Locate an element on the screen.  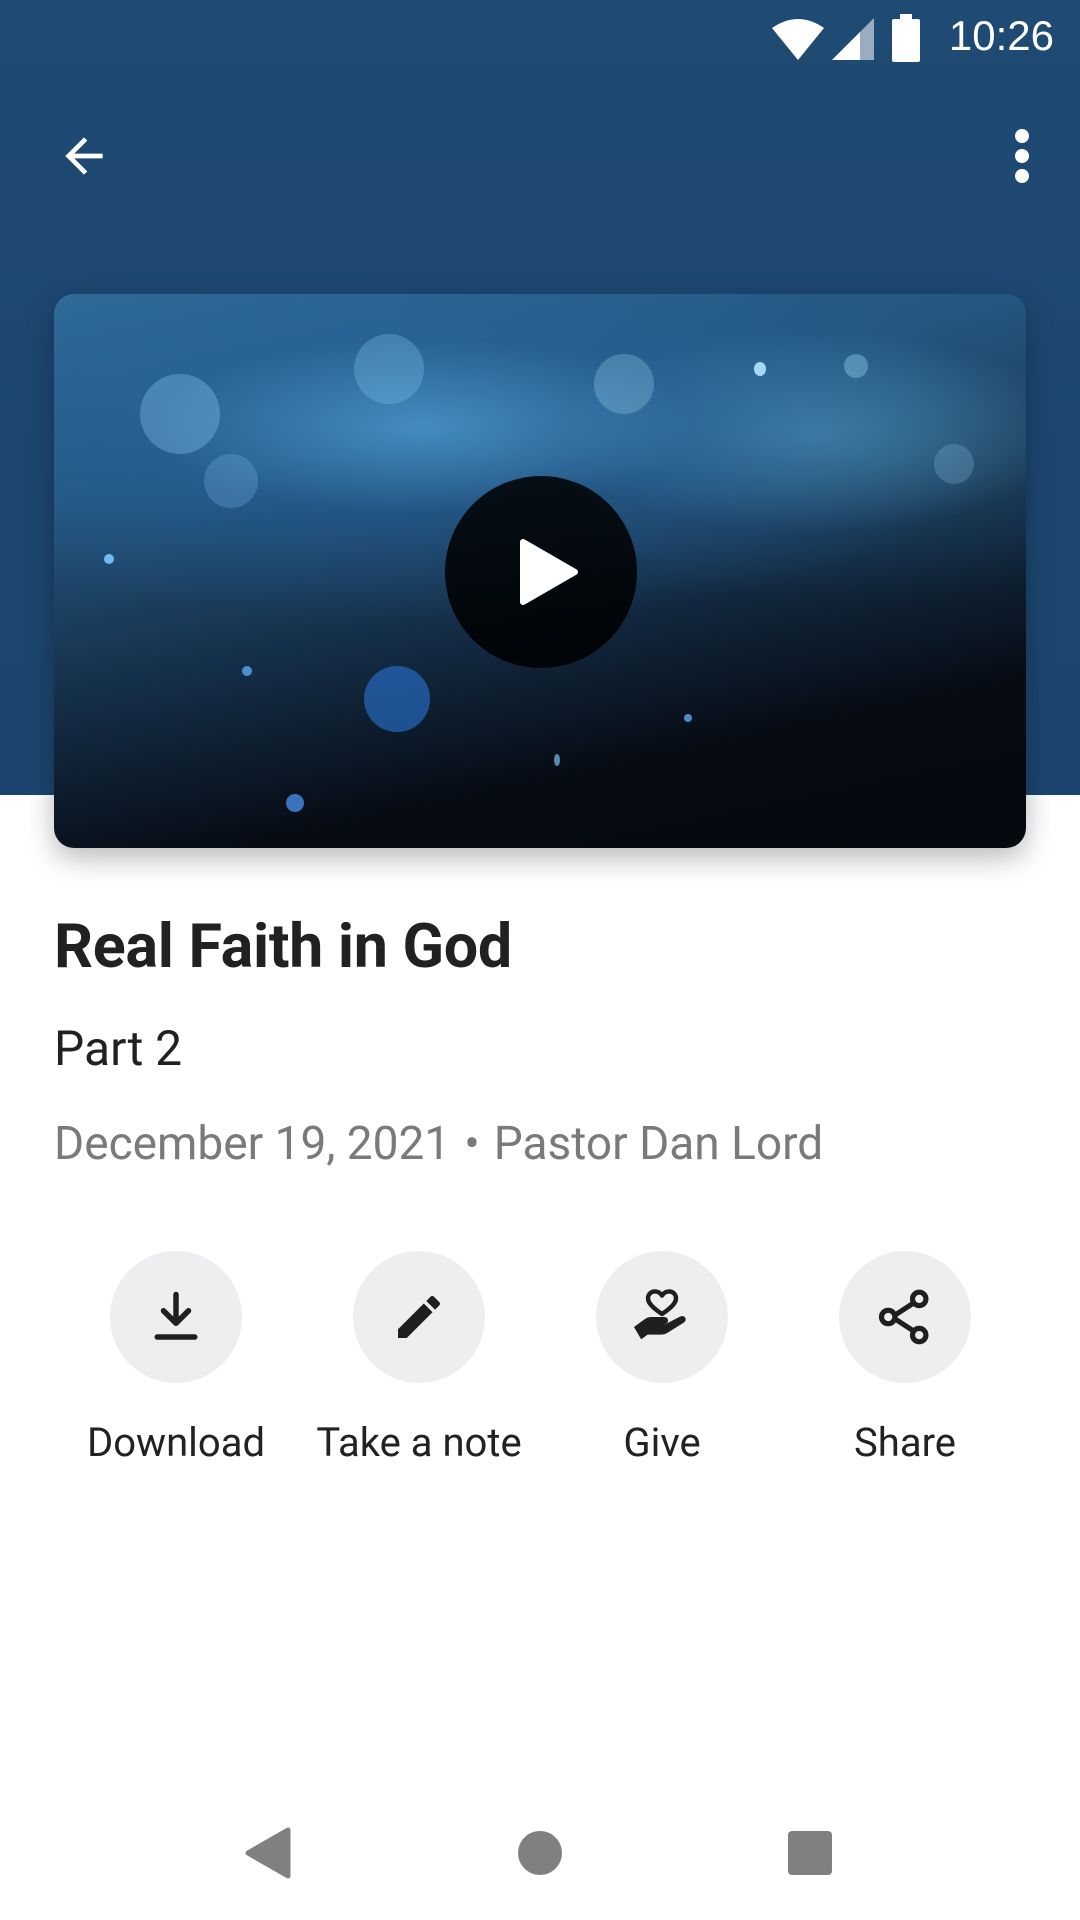
play-button is located at coordinates (541, 572).